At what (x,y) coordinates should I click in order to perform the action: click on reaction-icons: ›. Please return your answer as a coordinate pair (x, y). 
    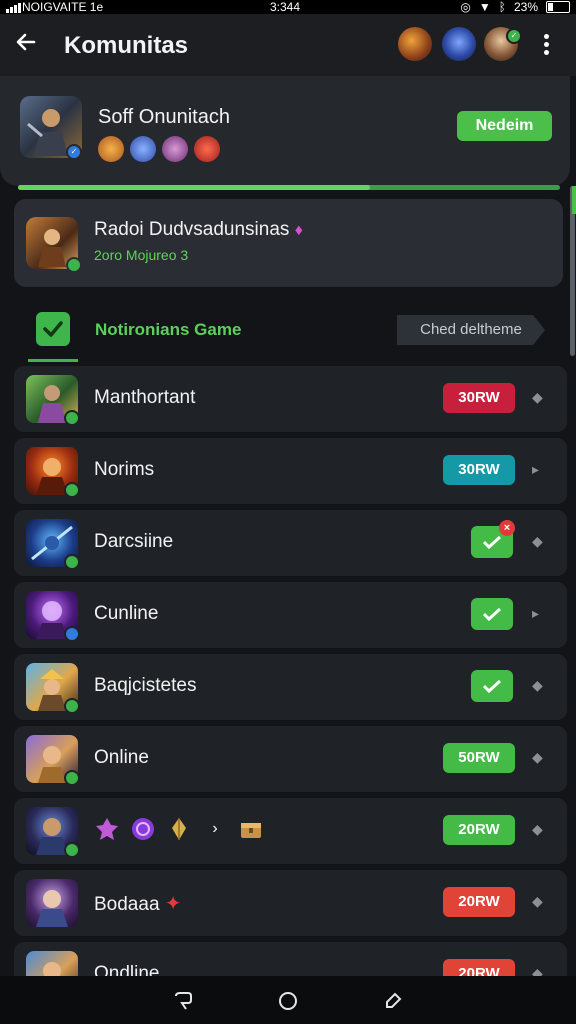
    Looking at the image, I should click on (179, 829).